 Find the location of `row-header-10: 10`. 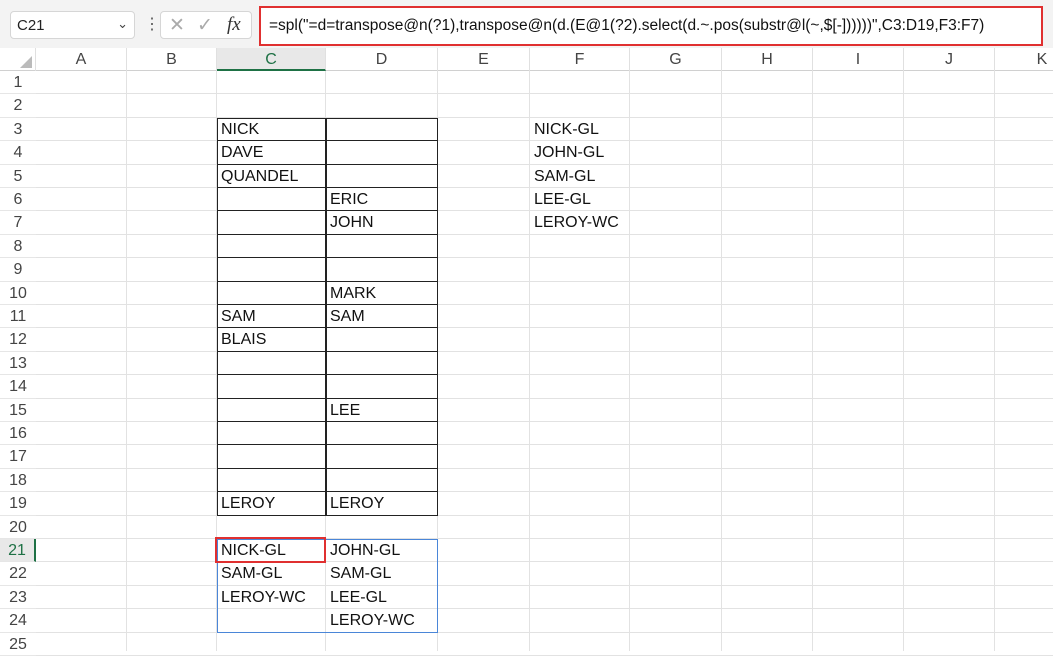

row-header-10: 10 is located at coordinates (18, 293).